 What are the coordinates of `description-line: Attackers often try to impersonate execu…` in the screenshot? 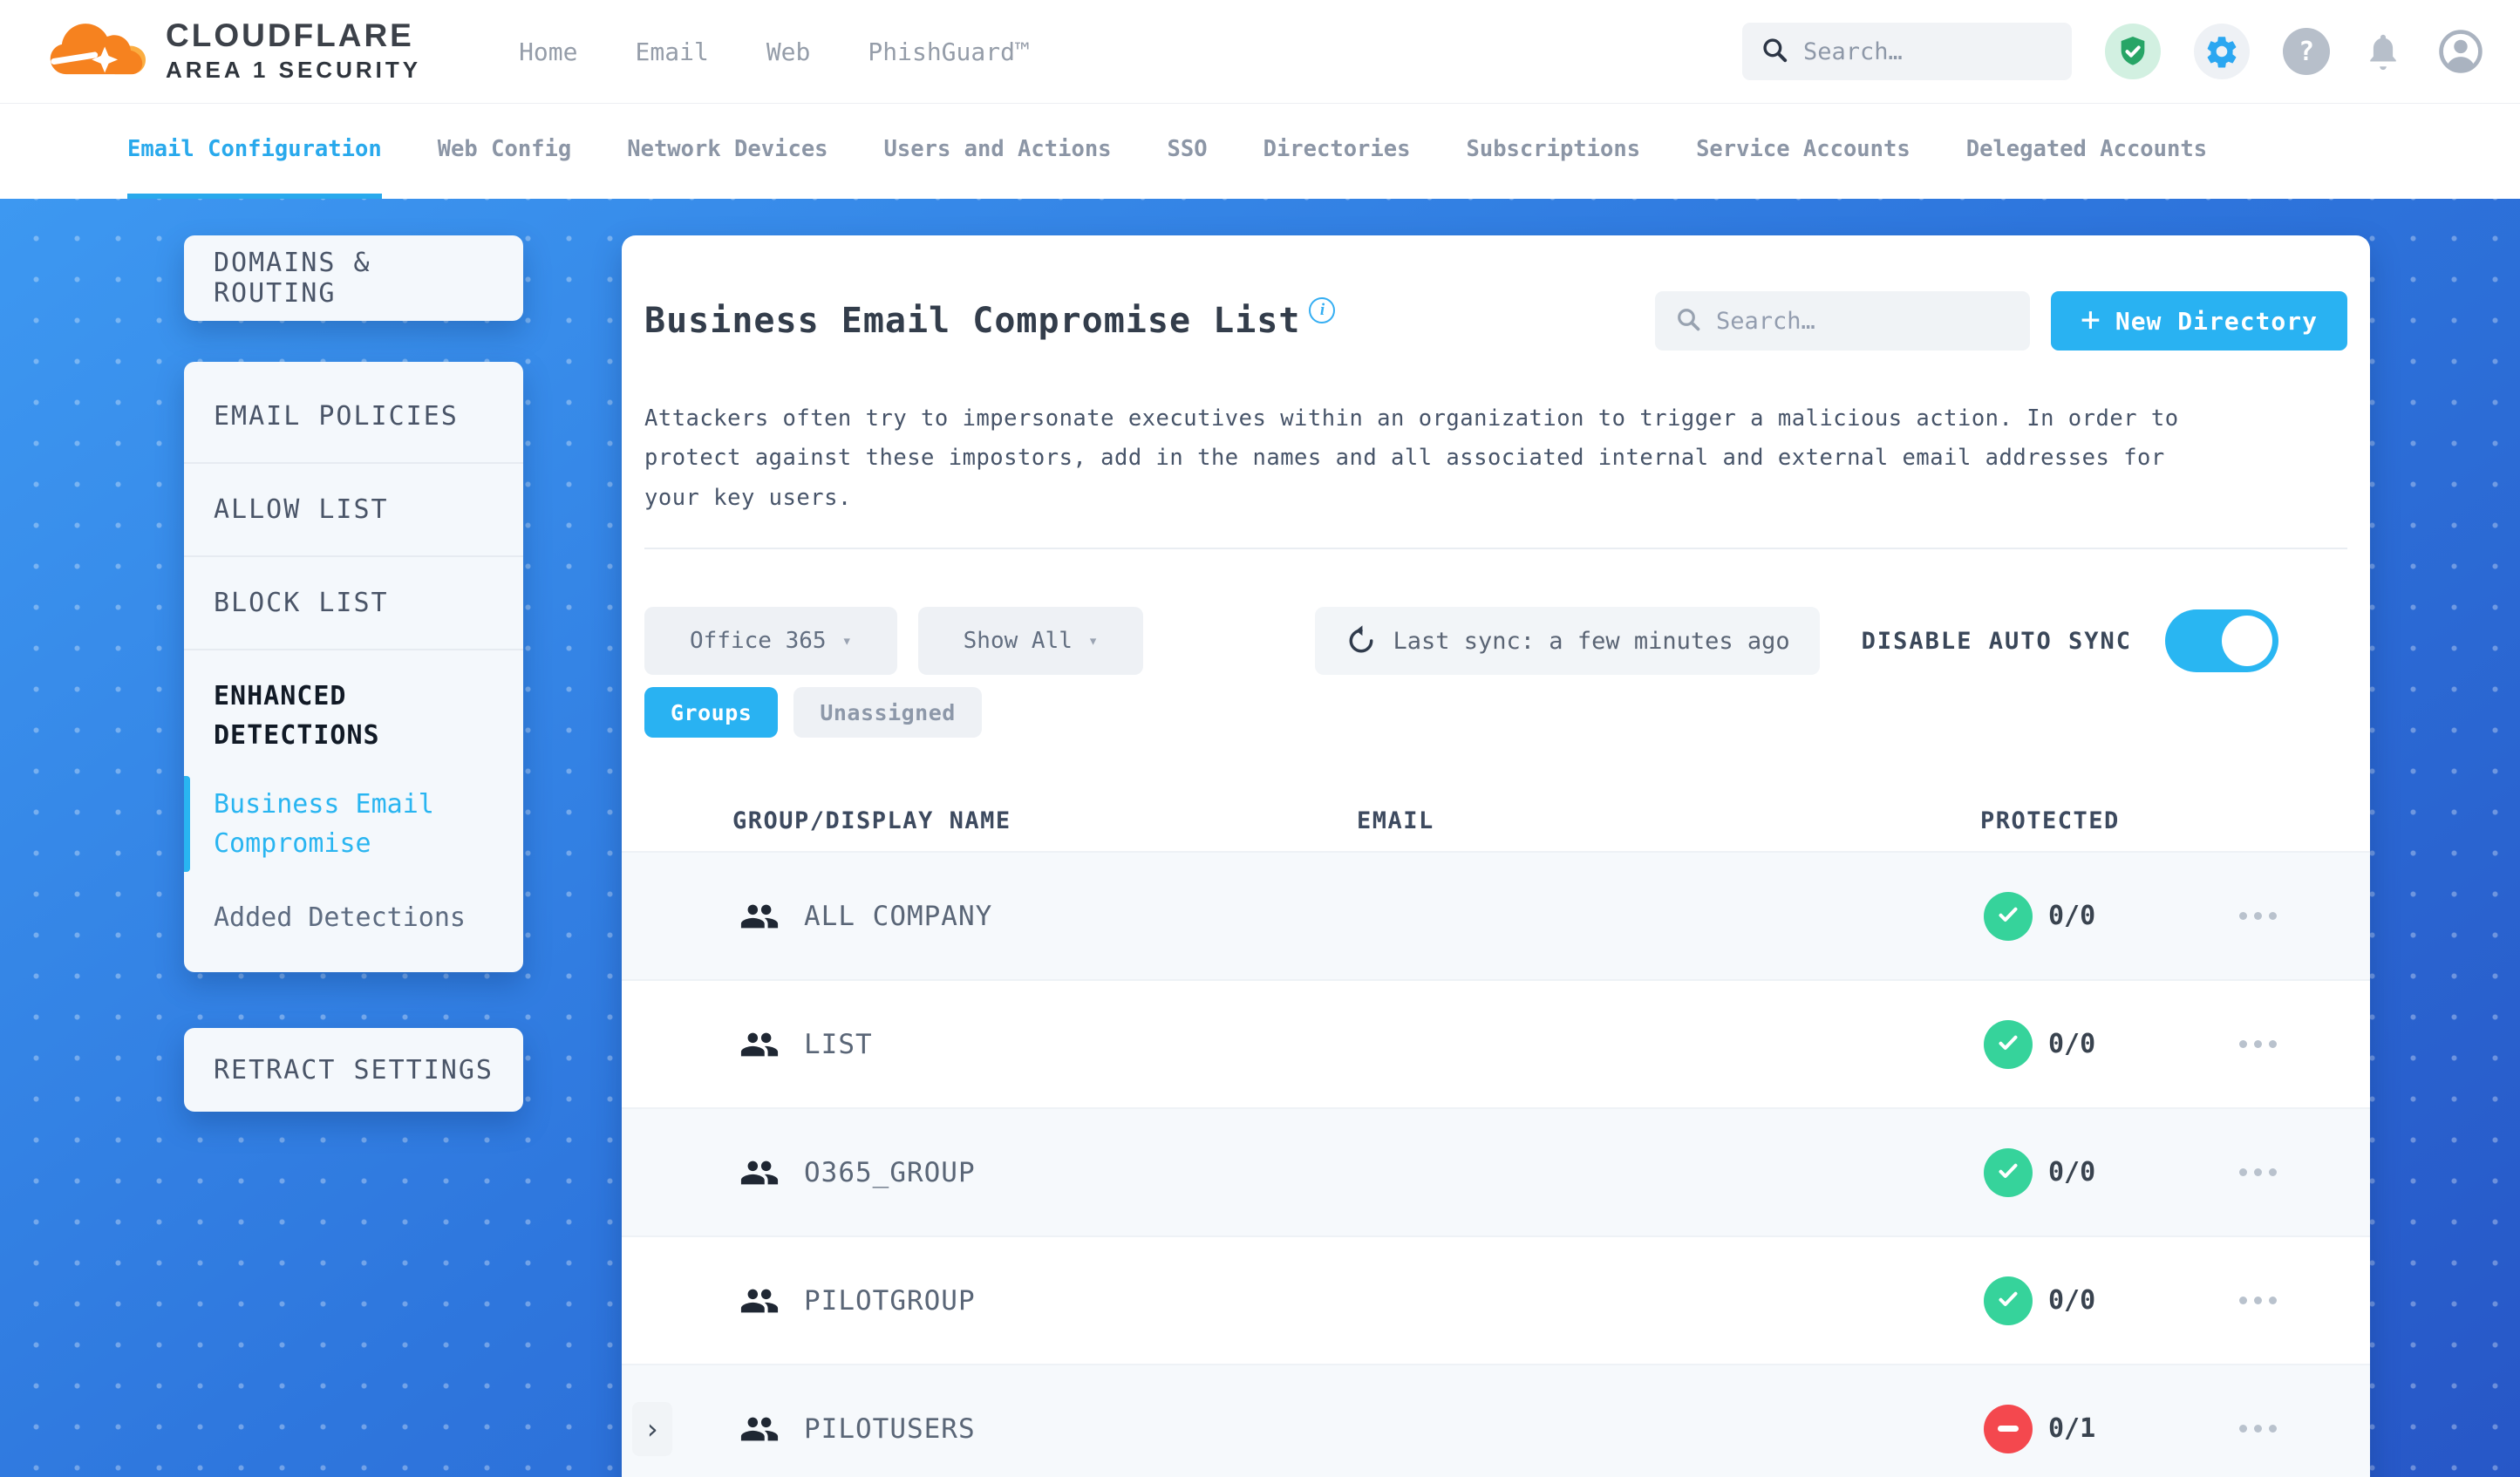 It's located at (1411, 418).